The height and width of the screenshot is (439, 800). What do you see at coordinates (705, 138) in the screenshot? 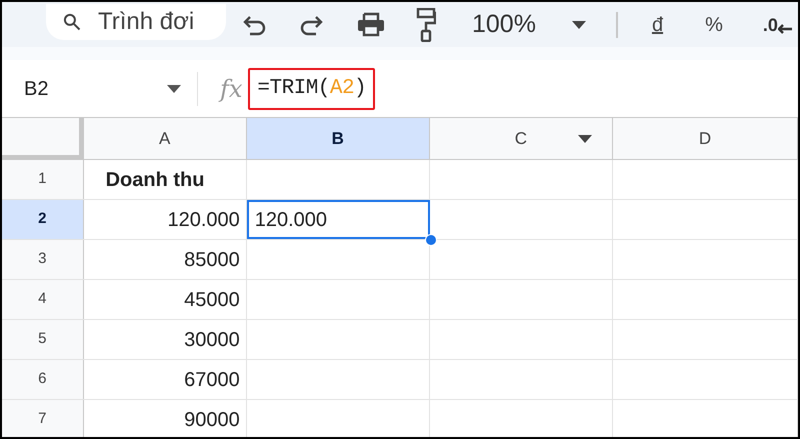
I see `column-header: D` at bounding box center [705, 138].